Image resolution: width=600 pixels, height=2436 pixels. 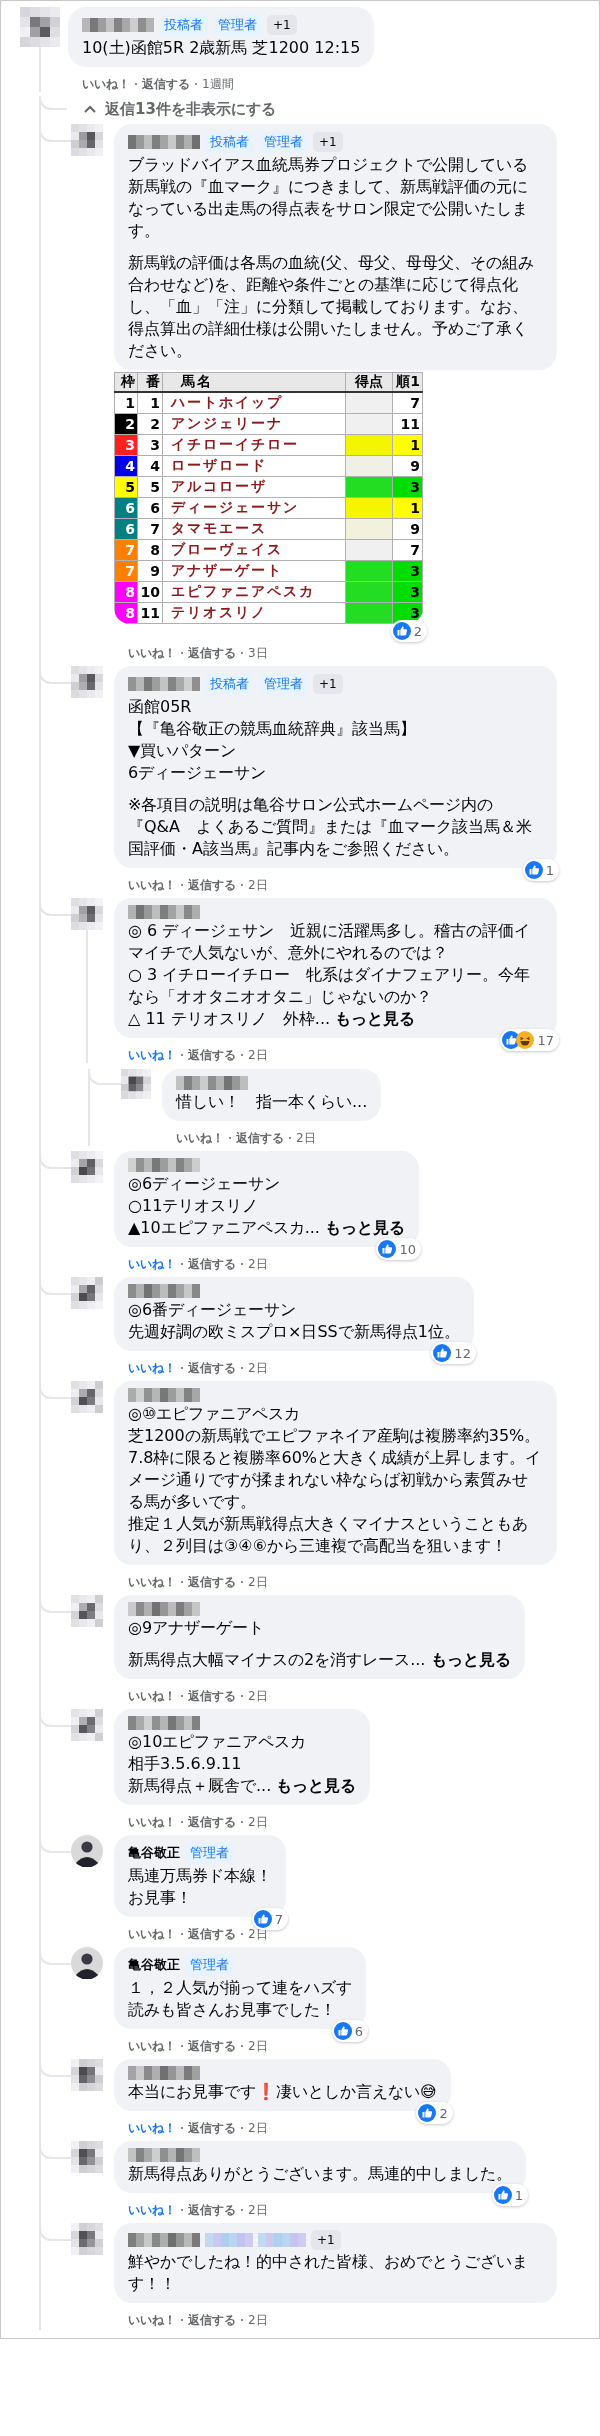 What do you see at coordinates (453, 1353) in the screenshot?
I see `reaction-badge: 12` at bounding box center [453, 1353].